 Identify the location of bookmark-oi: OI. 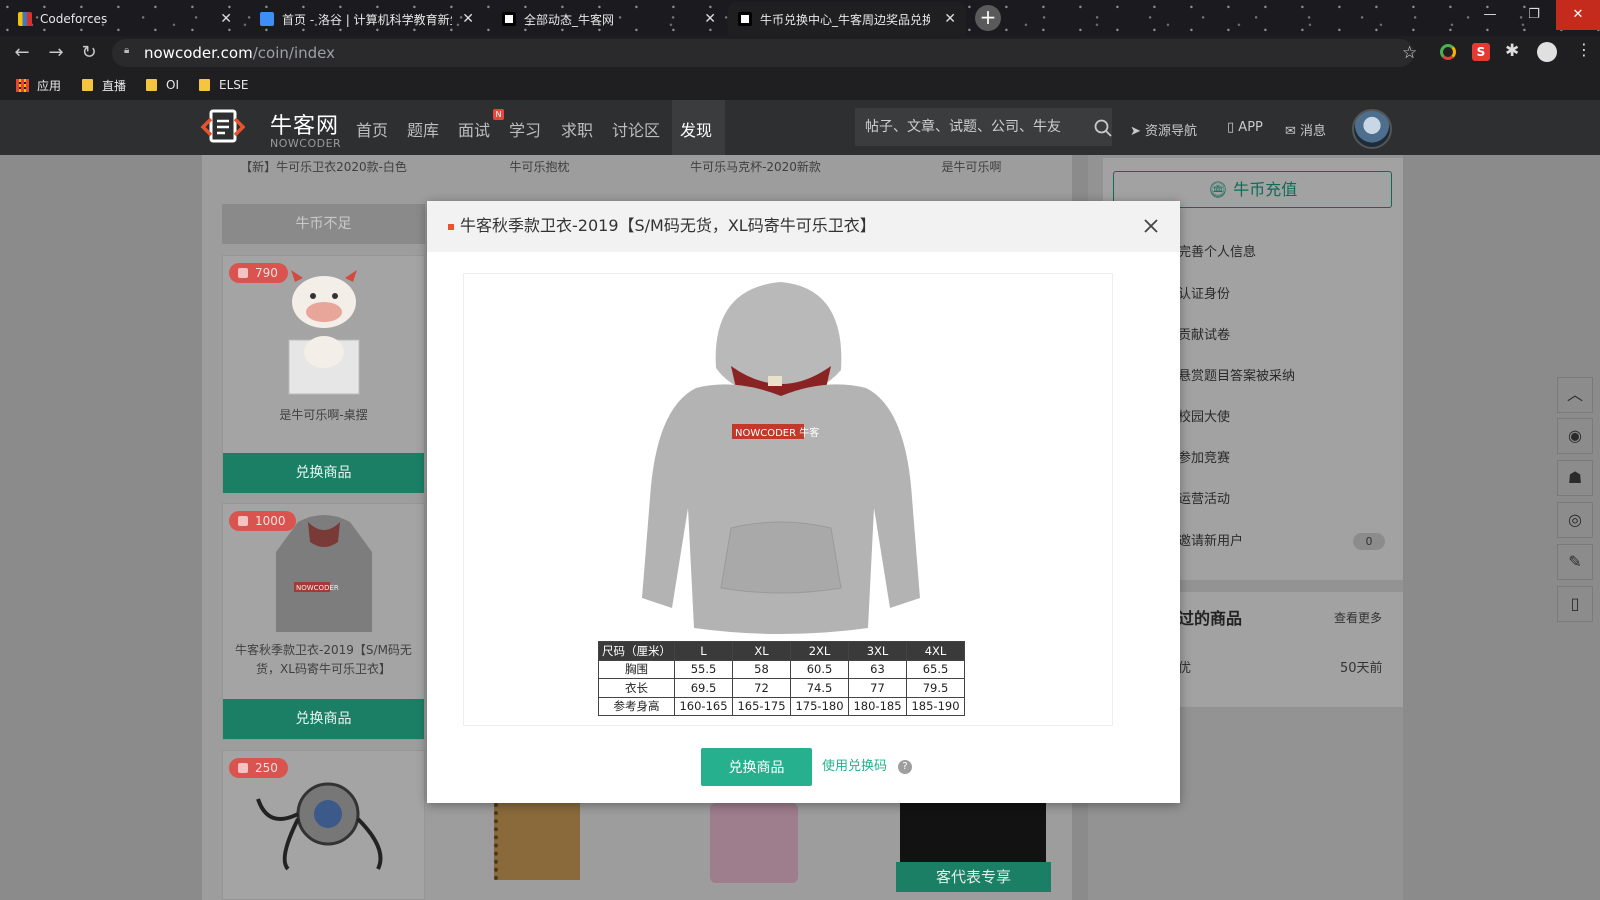
(162, 85).